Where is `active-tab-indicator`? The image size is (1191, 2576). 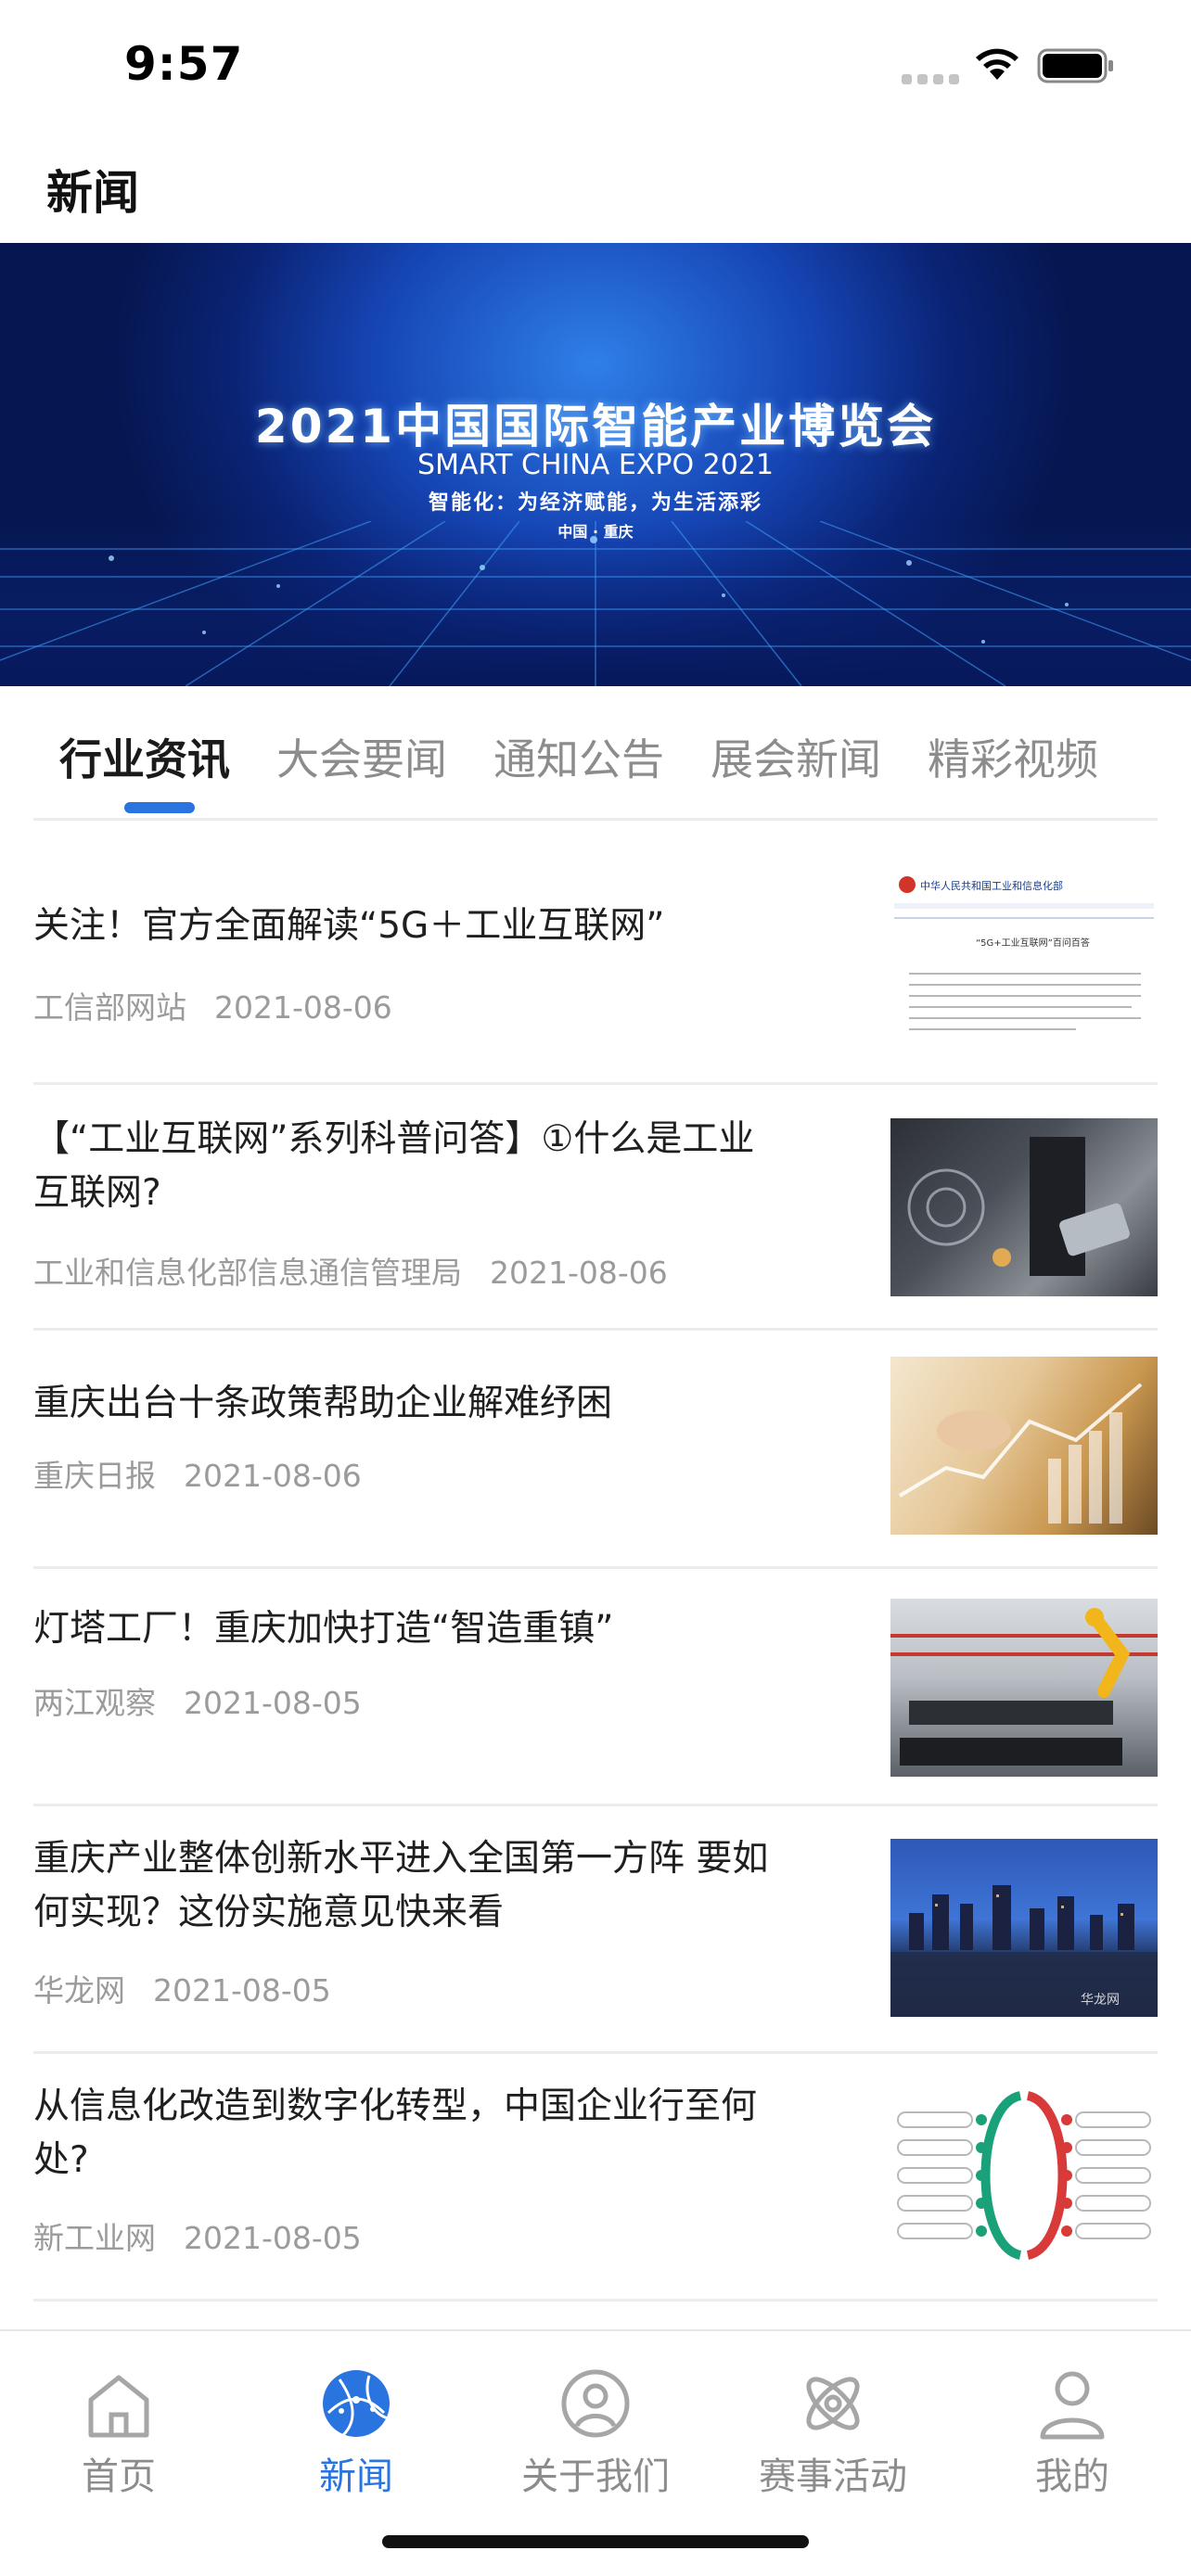
active-tab-indicator is located at coordinates (159, 807).